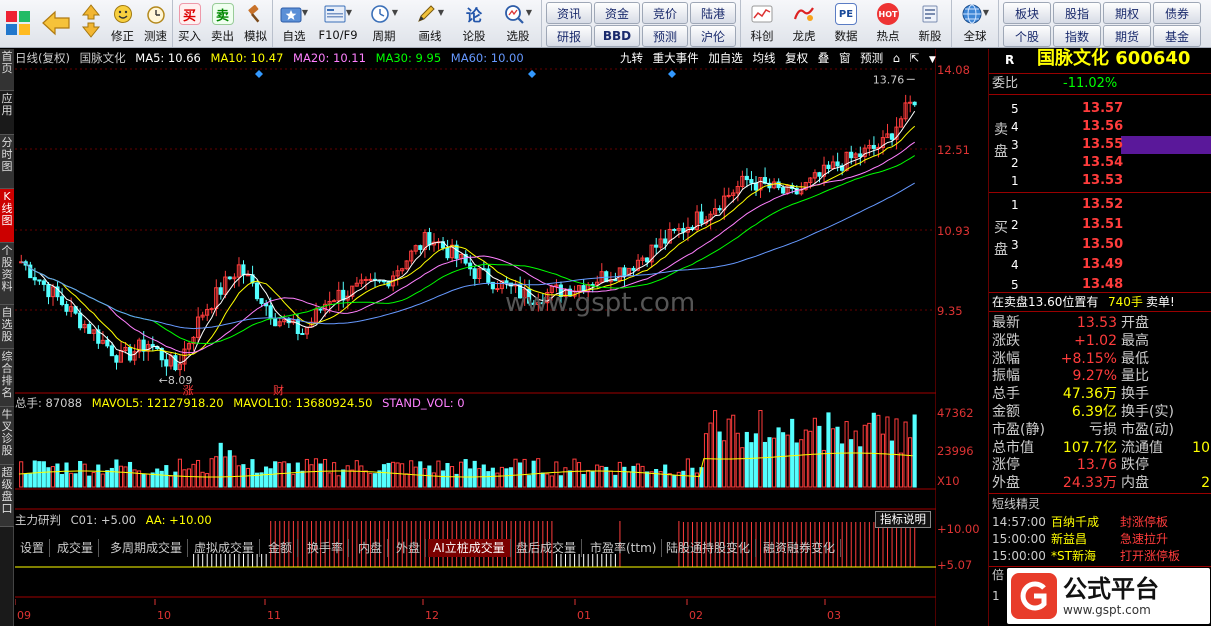 This screenshot has height=626, width=1211. What do you see at coordinates (222, 23) in the screenshot?
I see `sell-button: 卖 卖出` at bounding box center [222, 23].